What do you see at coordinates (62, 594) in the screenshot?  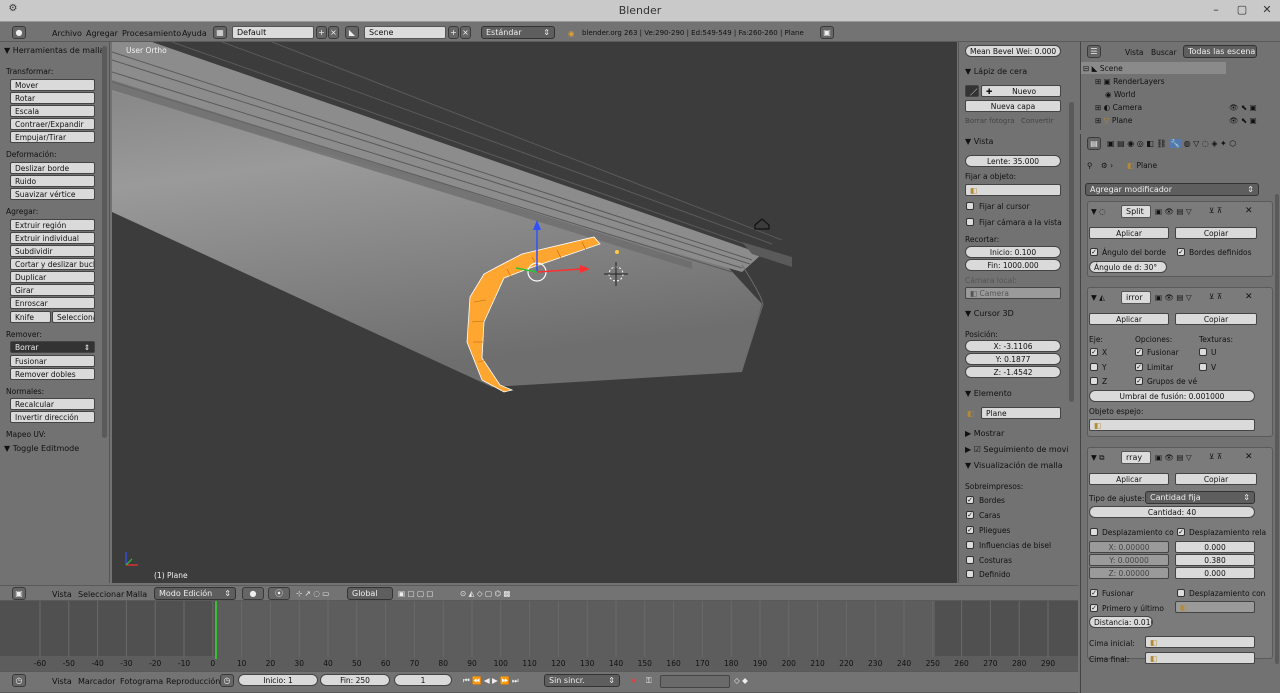 I see `menu-vista: Vista` at bounding box center [62, 594].